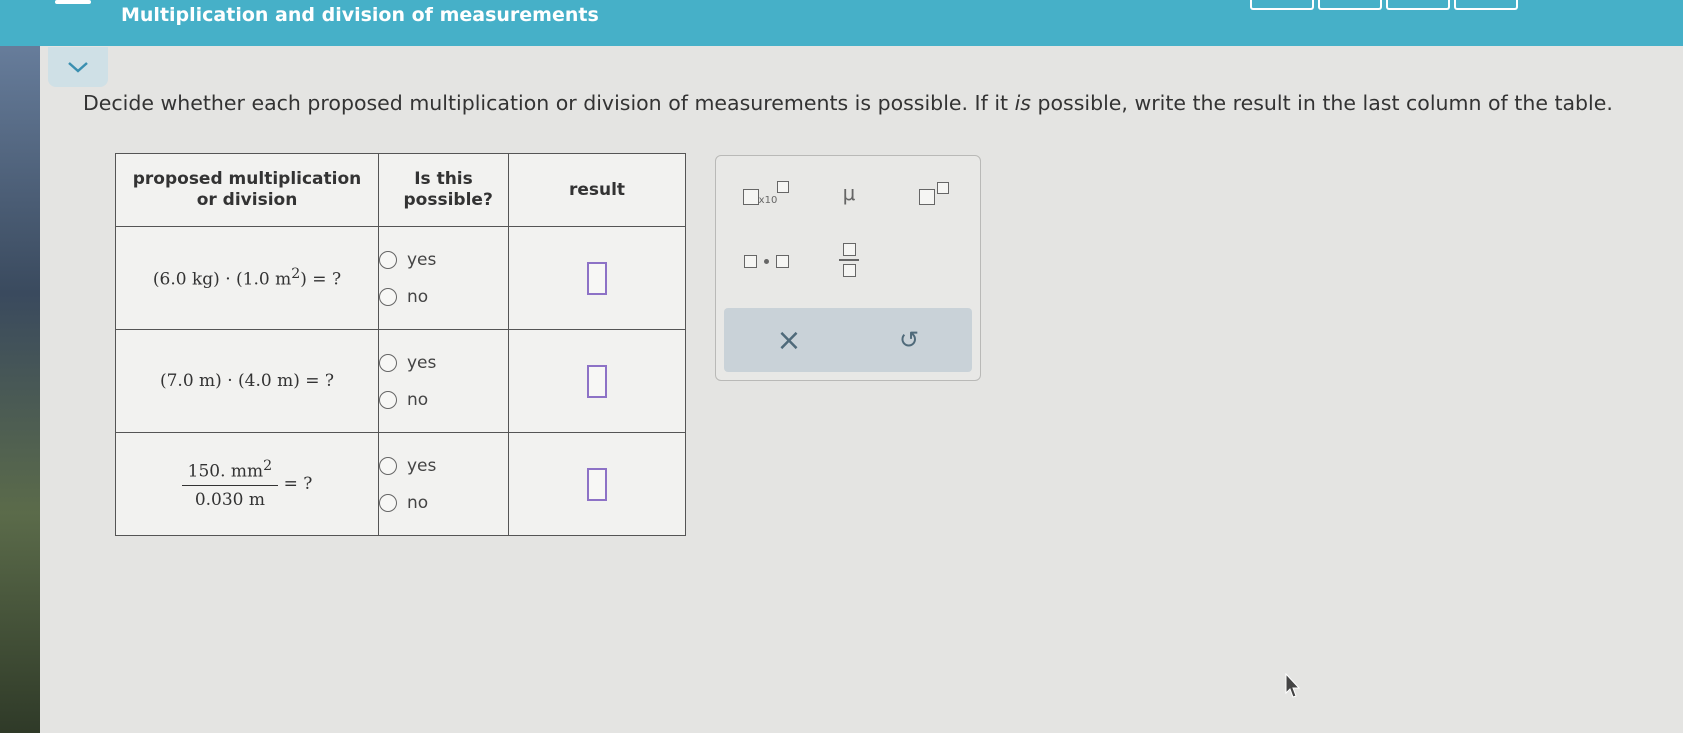 The image size is (1683, 733). I want to click on header-proposed-label: proposed multiplication or division, so click(247, 189).